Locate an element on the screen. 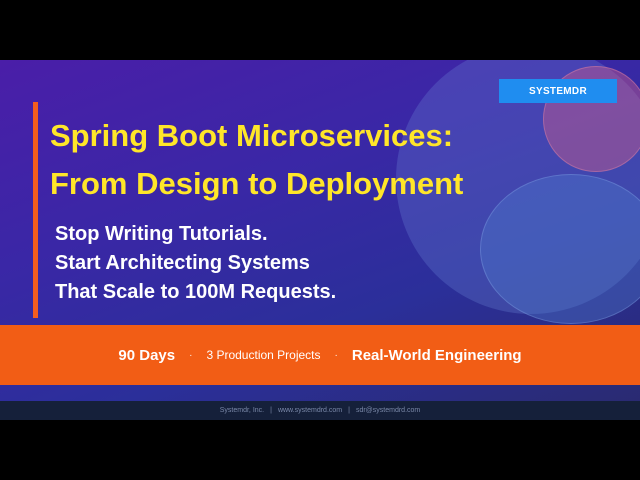 The width and height of the screenshot is (640, 480). highlight-duration: 90 Days is located at coordinates (147, 355).